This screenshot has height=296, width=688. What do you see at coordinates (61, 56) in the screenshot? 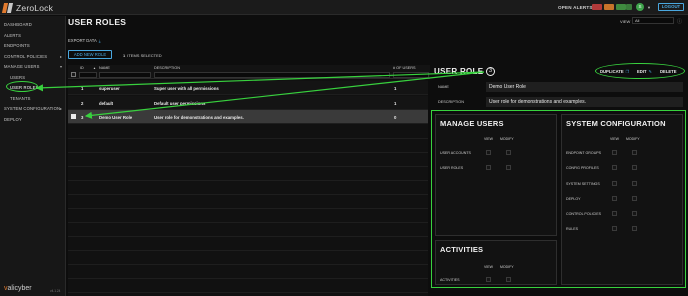
I see `chevron-right-icon: ▸` at bounding box center [61, 56].